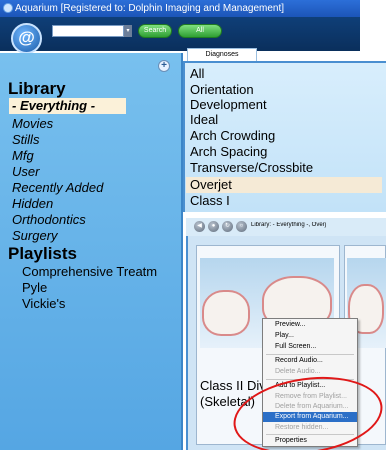 This screenshot has width=386, height=450. I want to click on library-item-user: User, so click(25, 172).